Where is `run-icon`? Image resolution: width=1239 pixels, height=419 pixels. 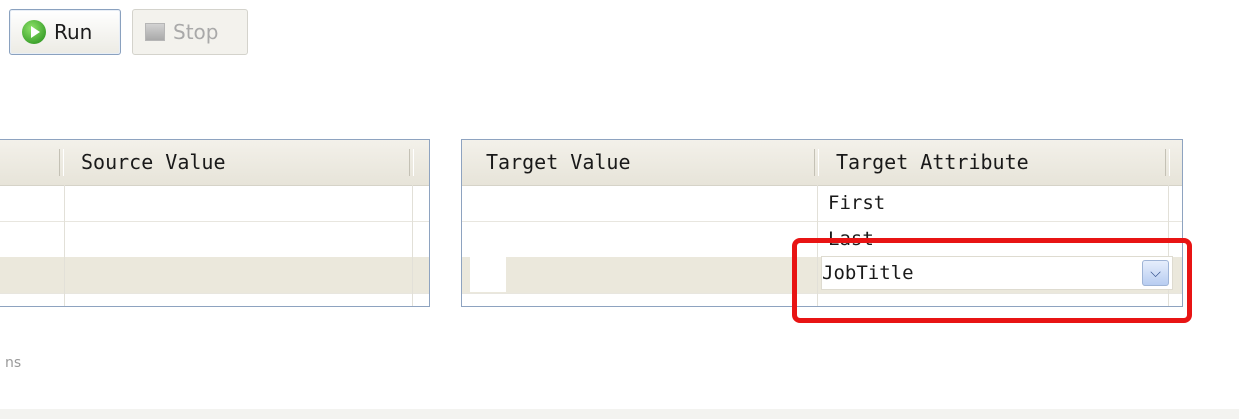 run-icon is located at coordinates (34, 32).